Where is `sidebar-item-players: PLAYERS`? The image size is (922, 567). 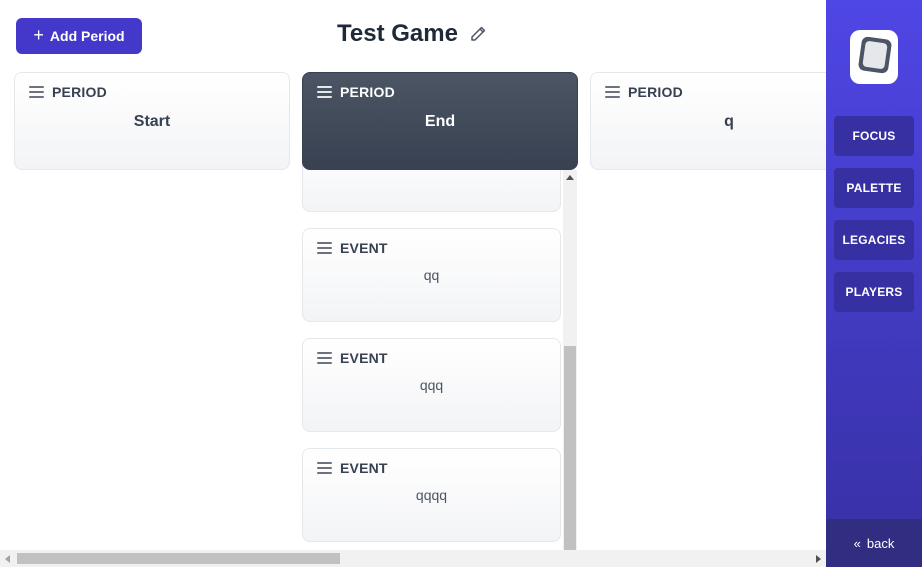 sidebar-item-players: PLAYERS is located at coordinates (874, 292).